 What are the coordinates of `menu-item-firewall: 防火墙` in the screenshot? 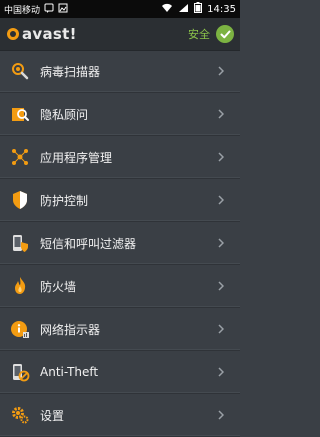 It's located at (120, 286).